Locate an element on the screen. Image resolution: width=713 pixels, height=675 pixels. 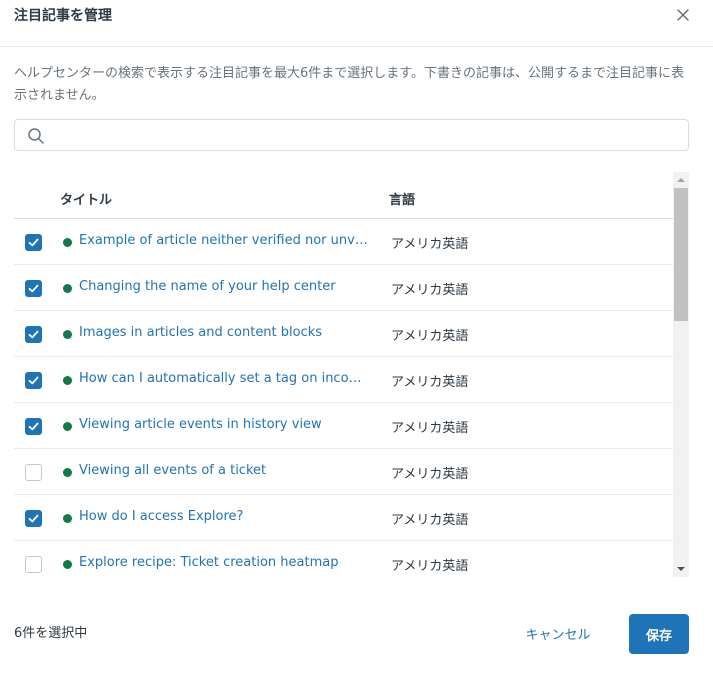
table-row: Viewing all events of a ticket アメリカ英語 is located at coordinates (343, 472).